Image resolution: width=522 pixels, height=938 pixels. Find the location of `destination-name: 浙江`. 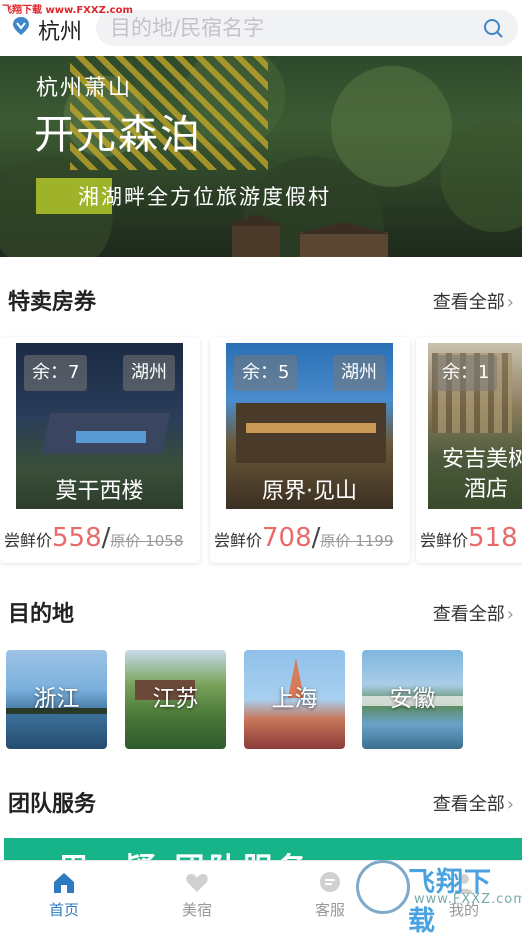

destination-name: 浙江 is located at coordinates (56, 699).